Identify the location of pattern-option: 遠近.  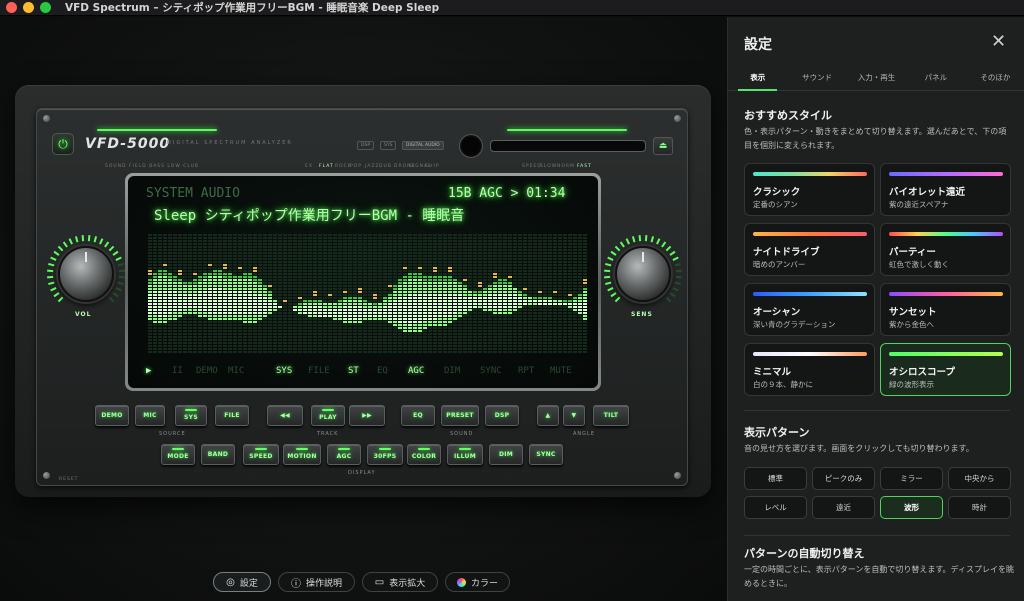
(843, 507).